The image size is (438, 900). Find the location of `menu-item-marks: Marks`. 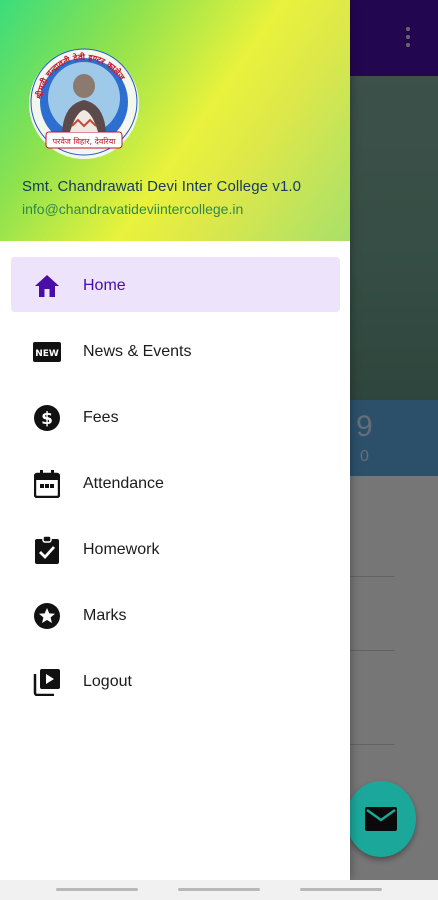

menu-item-marks: Marks is located at coordinates (175, 615).